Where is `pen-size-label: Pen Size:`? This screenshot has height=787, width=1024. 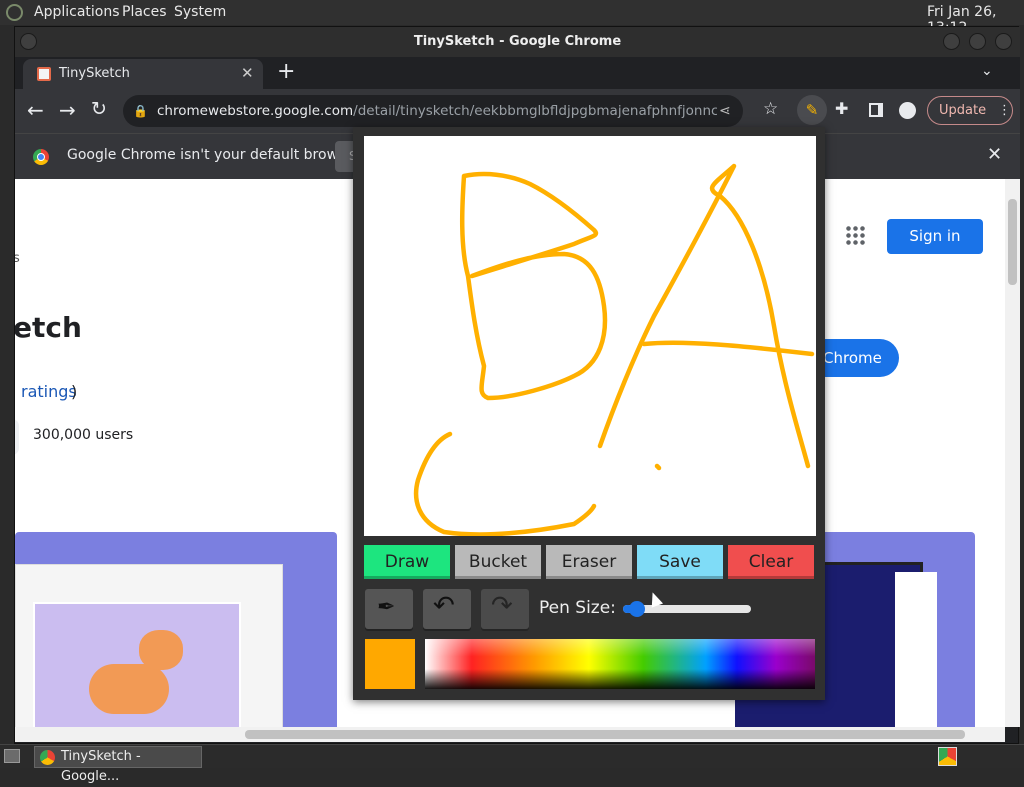 pen-size-label: Pen Size: is located at coordinates (577, 608).